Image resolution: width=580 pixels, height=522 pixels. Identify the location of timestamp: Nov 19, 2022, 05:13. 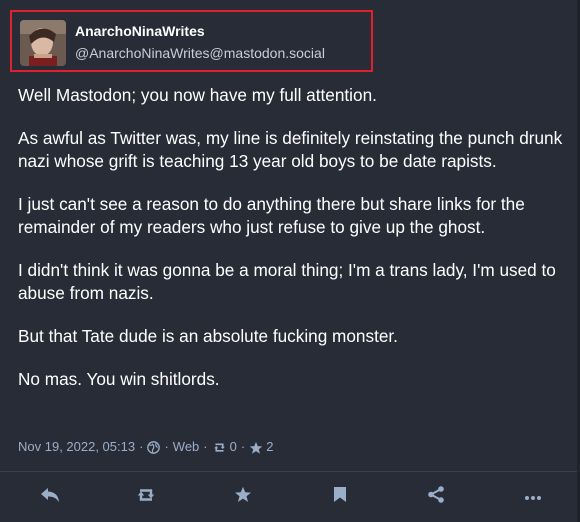
(76, 446).